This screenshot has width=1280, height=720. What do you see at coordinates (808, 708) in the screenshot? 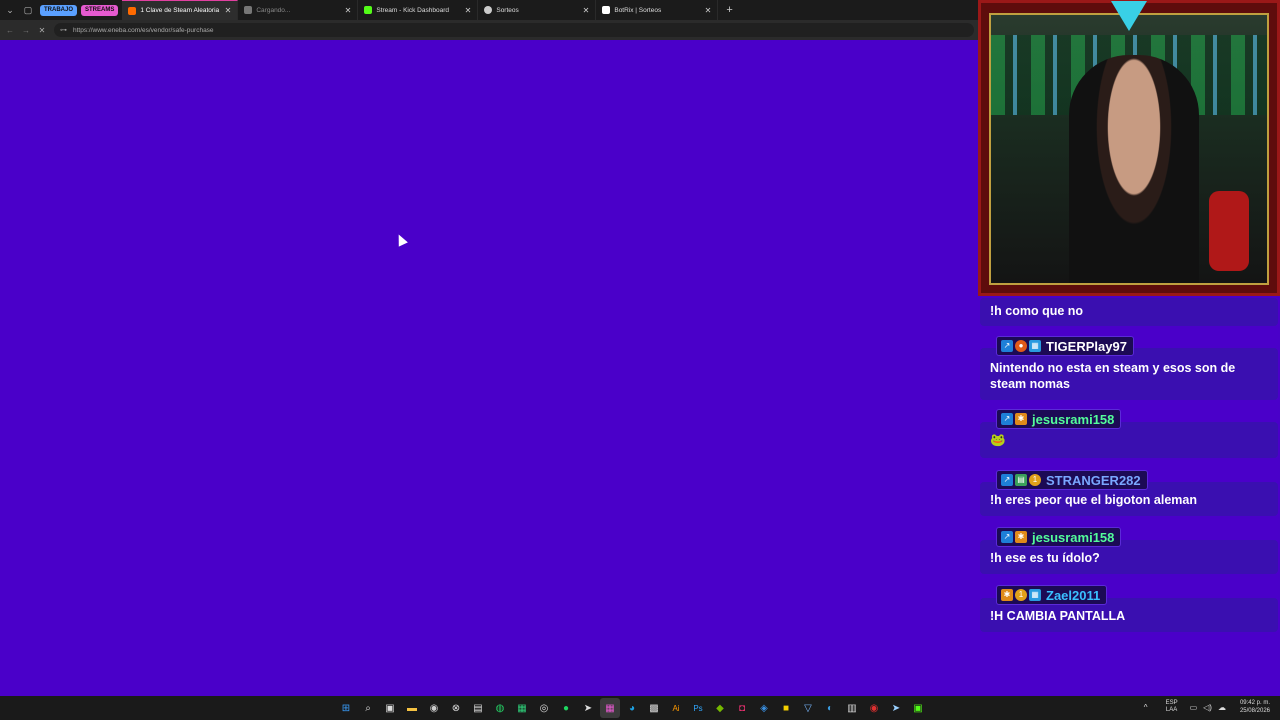
I see `edge2-icon: ▽` at bounding box center [808, 708].